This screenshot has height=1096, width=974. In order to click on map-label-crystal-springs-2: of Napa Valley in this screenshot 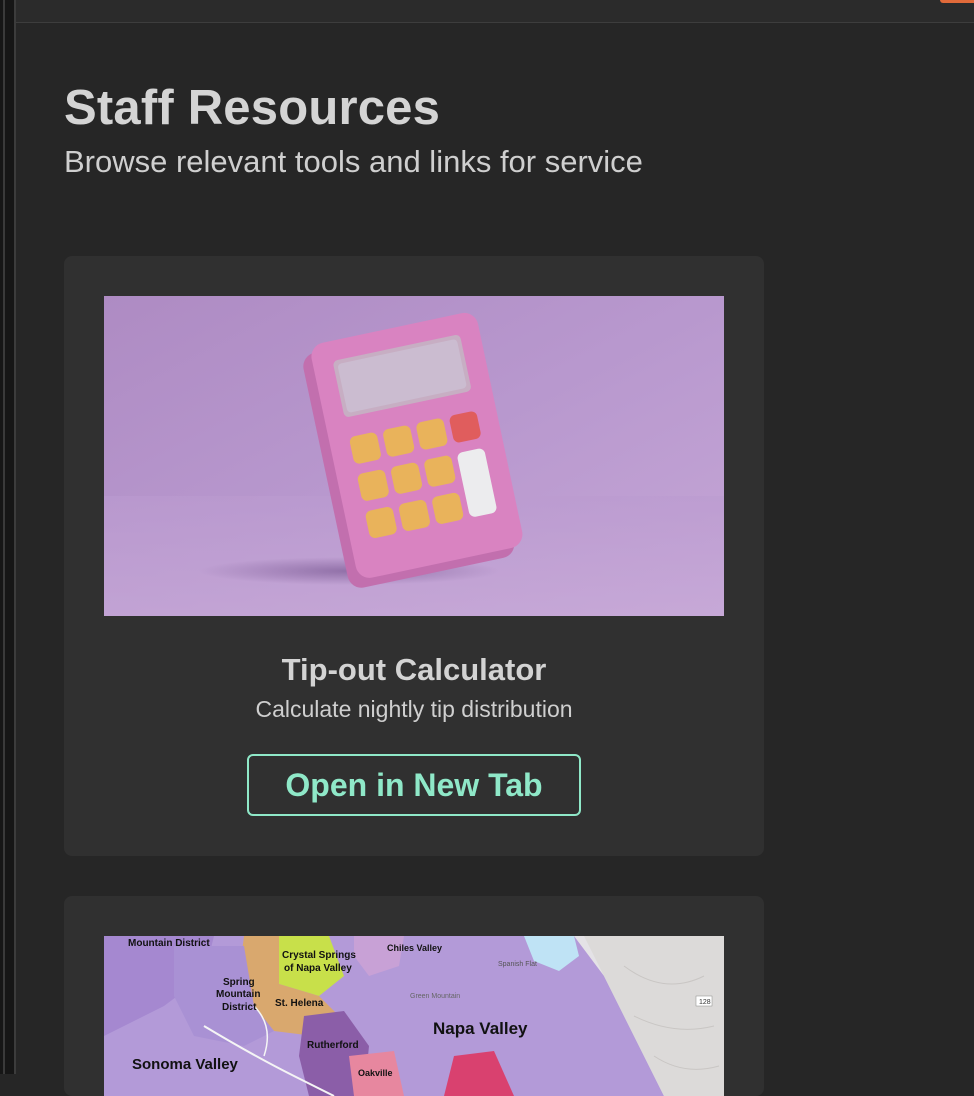, I will do `click(318, 968)`.